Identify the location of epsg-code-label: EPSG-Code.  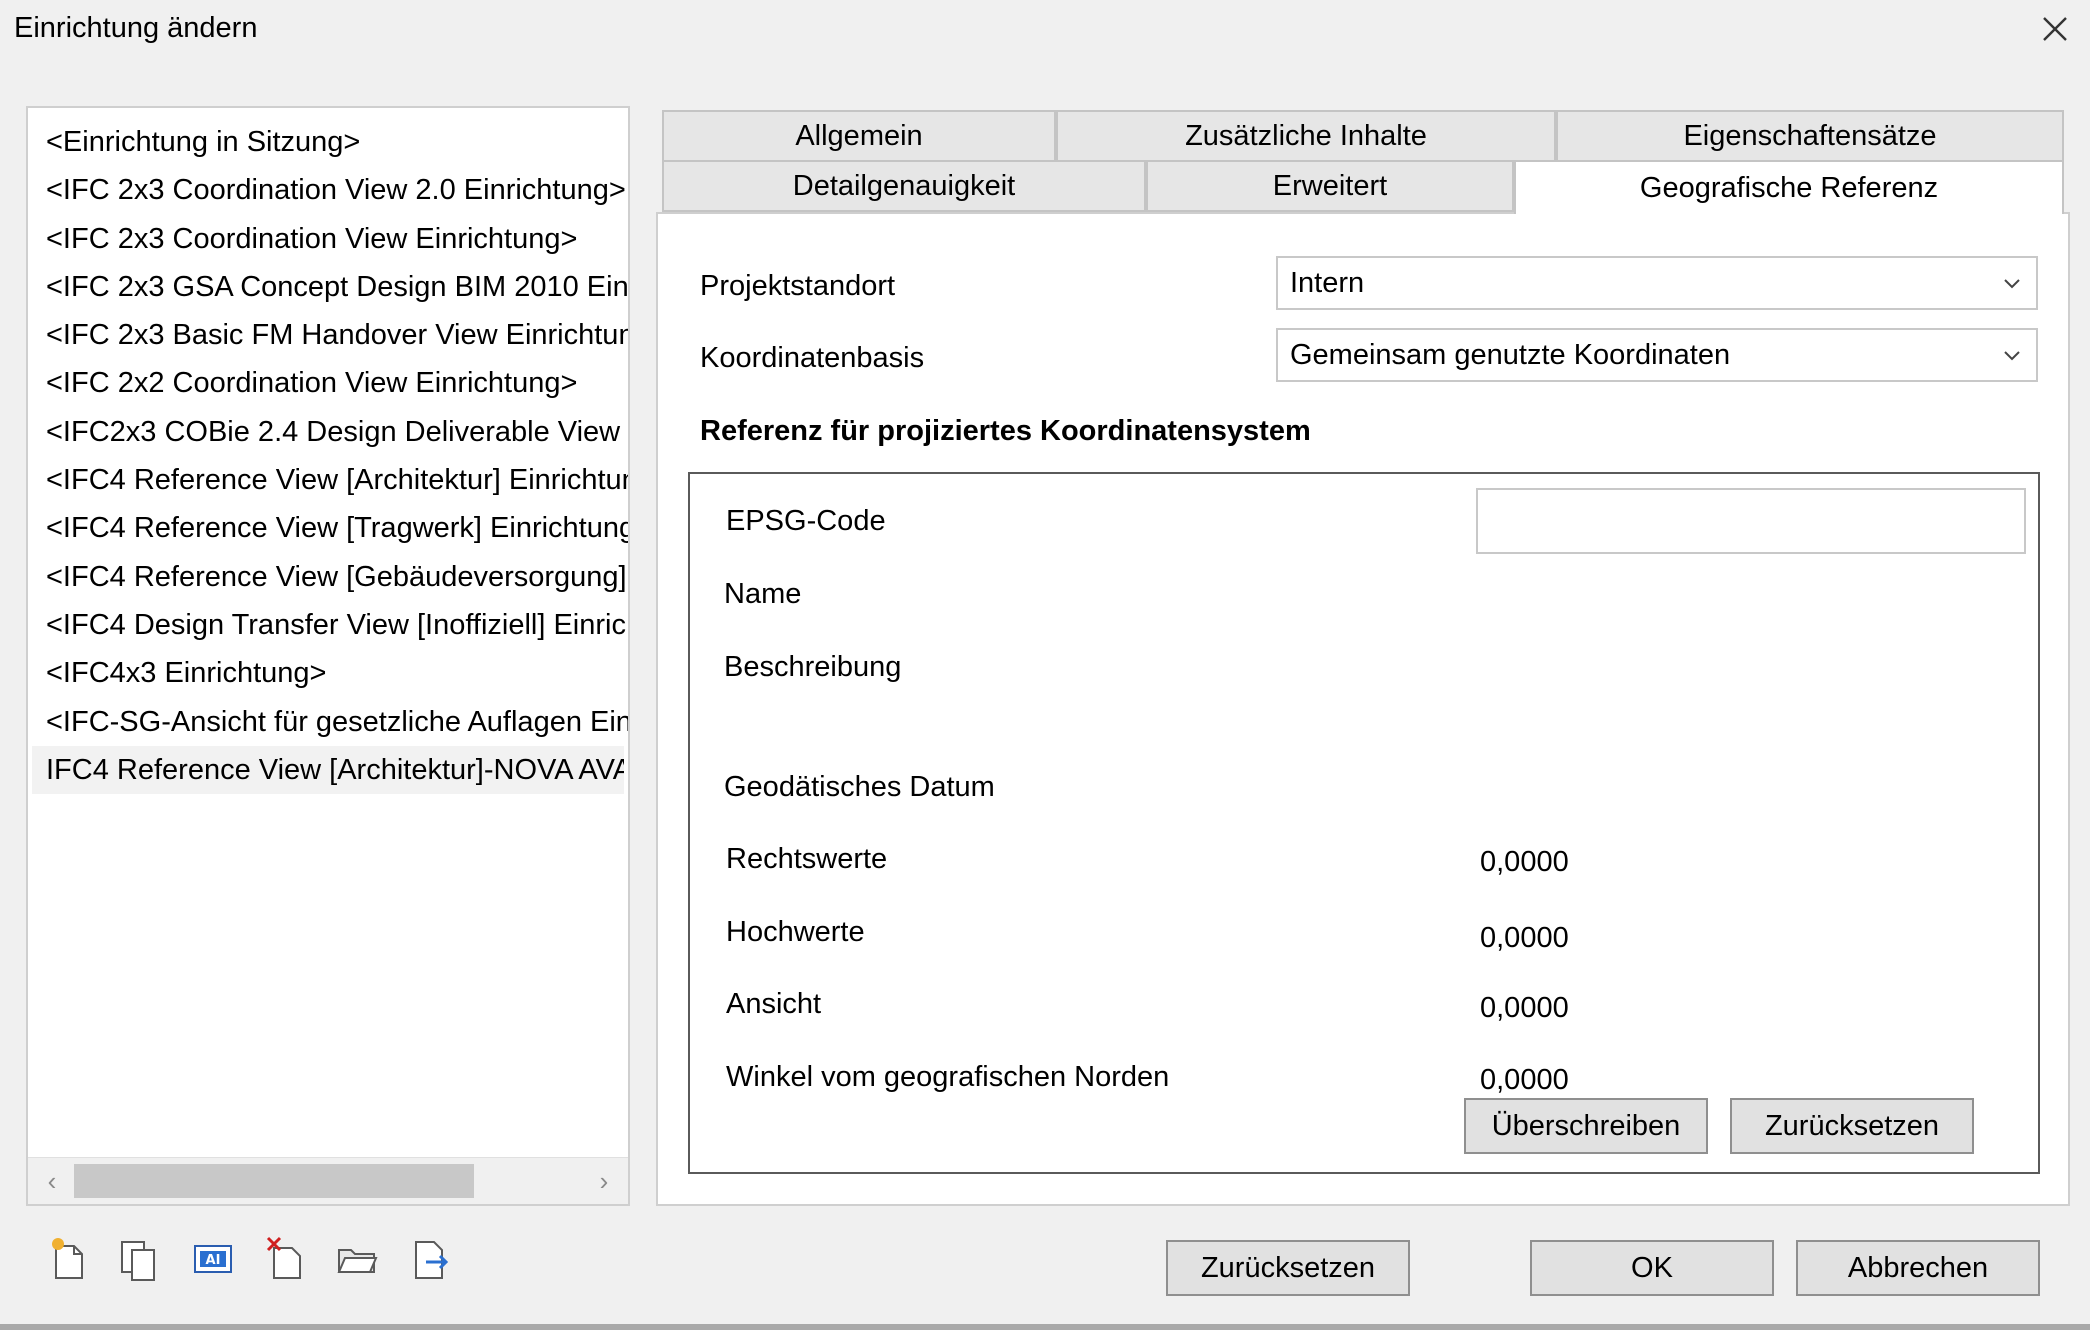
(806, 521).